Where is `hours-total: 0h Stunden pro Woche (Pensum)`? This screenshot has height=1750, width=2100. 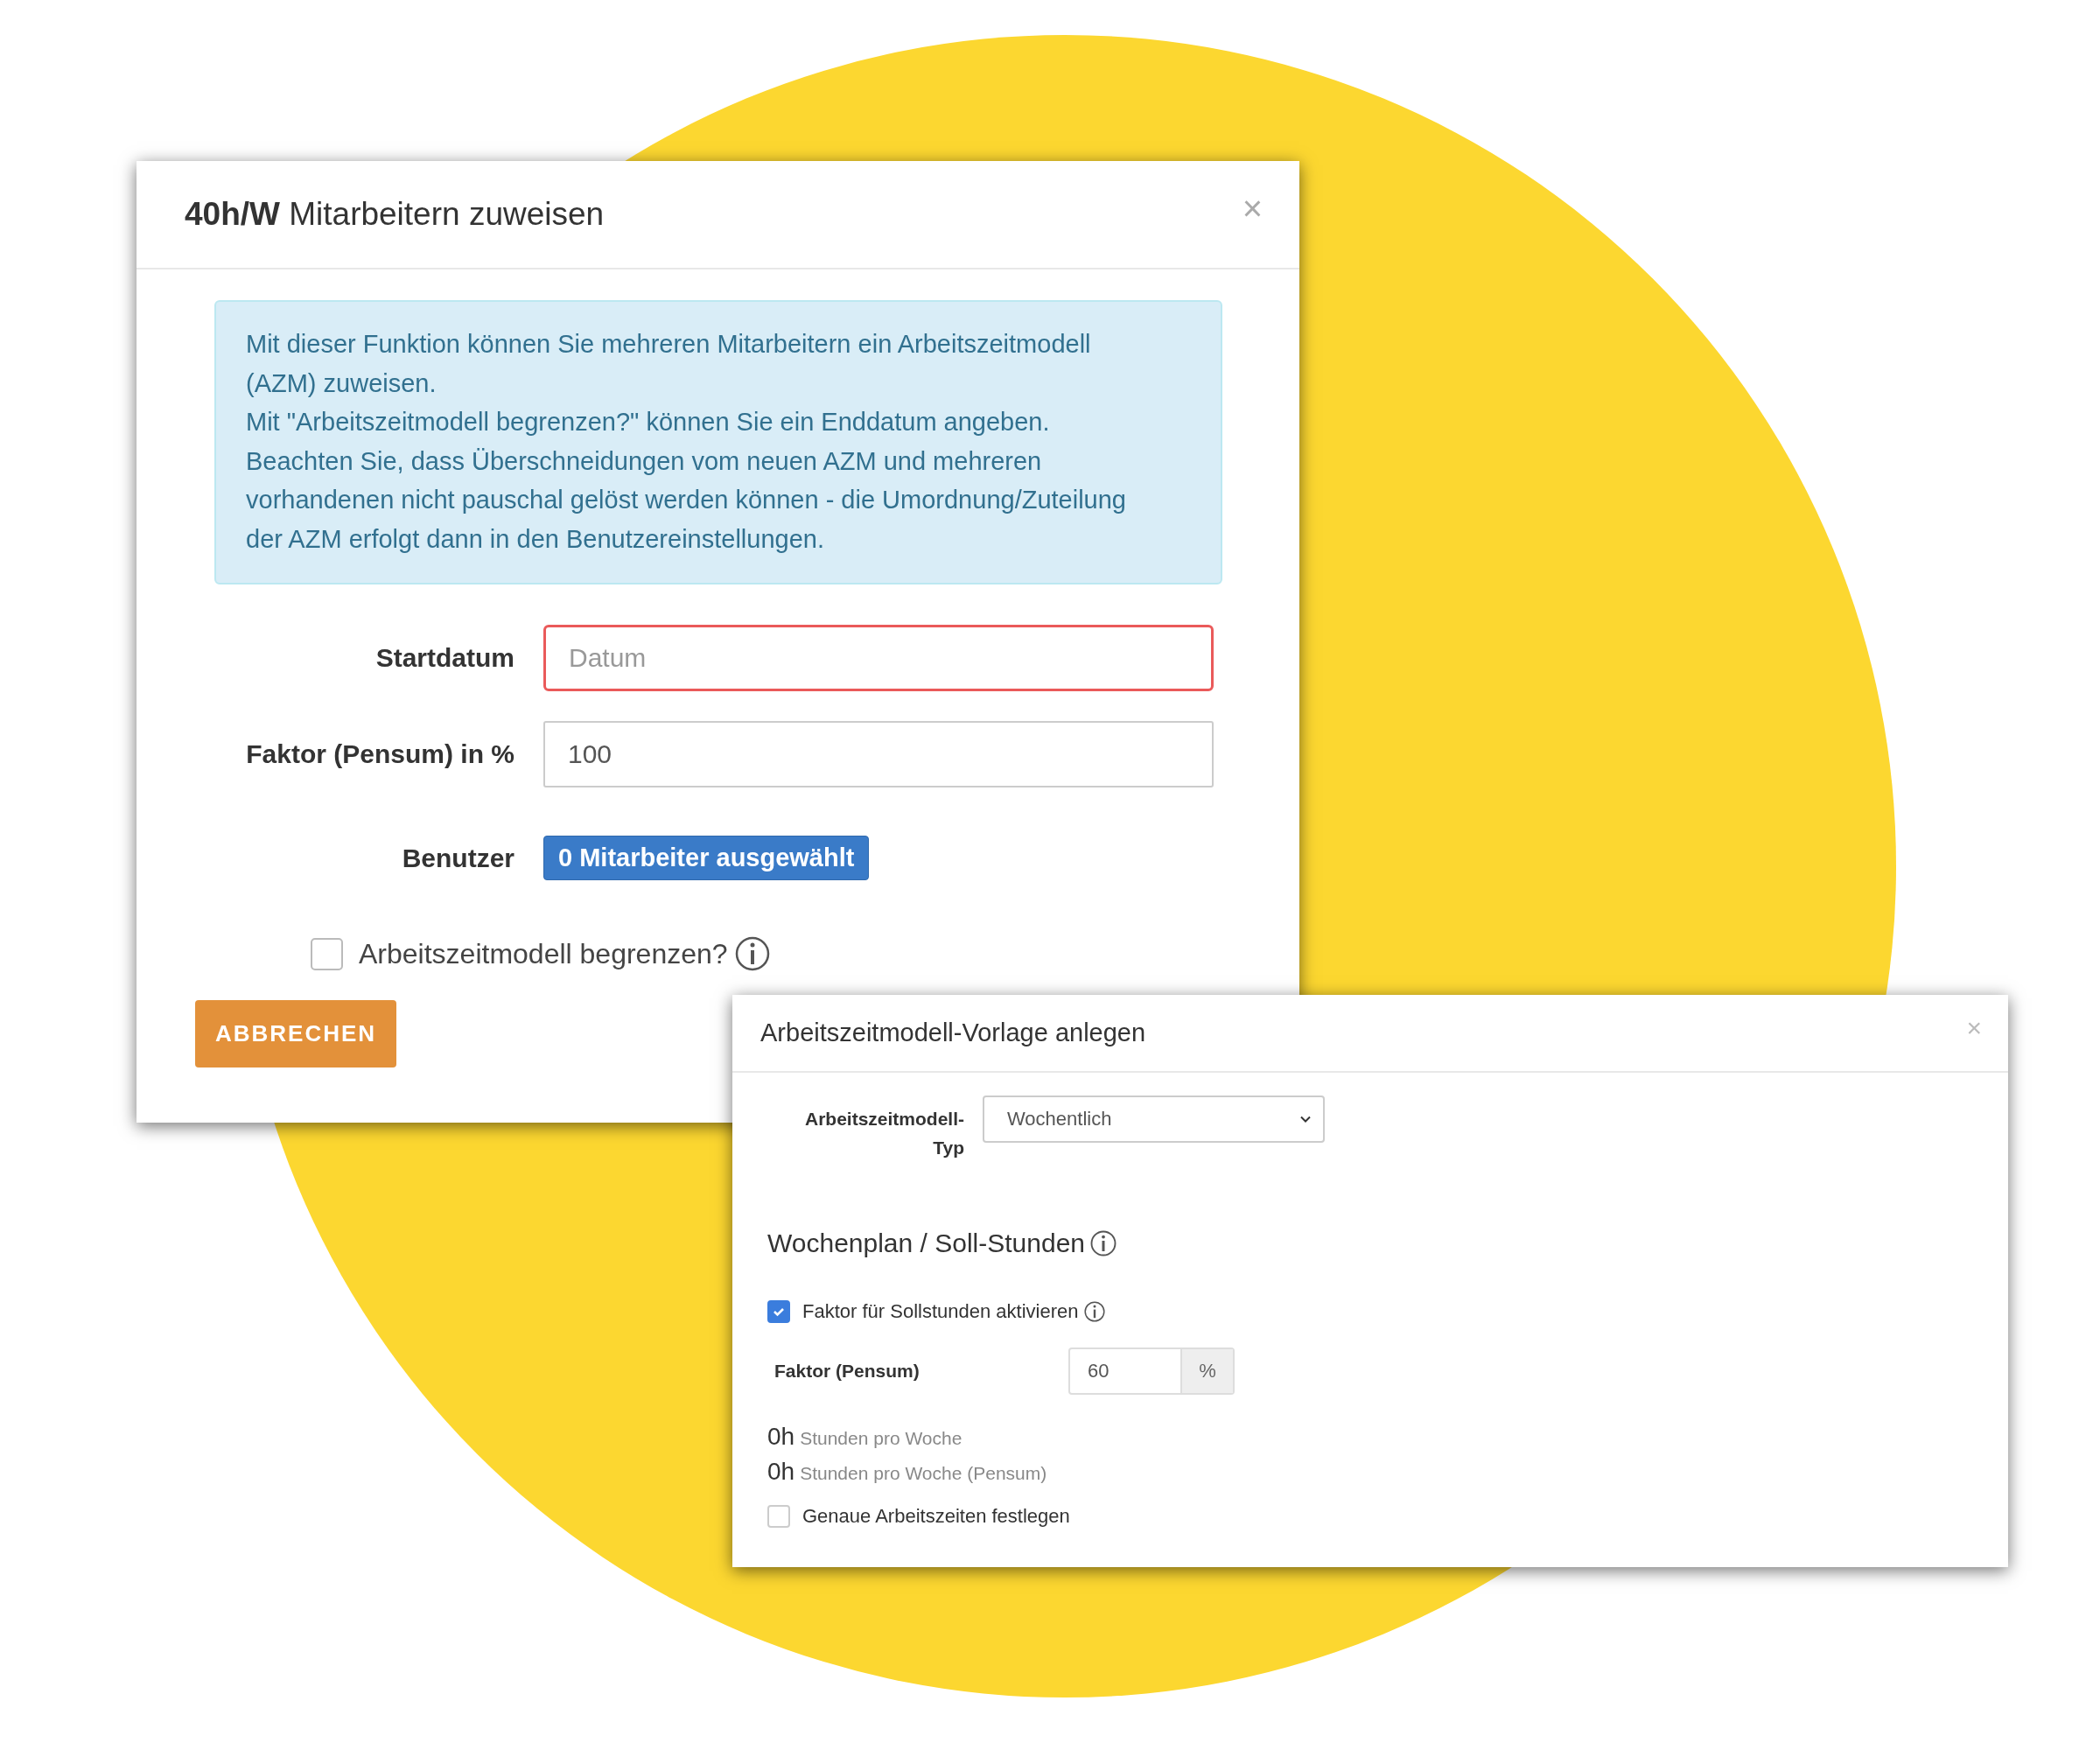
hours-total: 0h Stunden pro Woche (Pensum) is located at coordinates (907, 1472).